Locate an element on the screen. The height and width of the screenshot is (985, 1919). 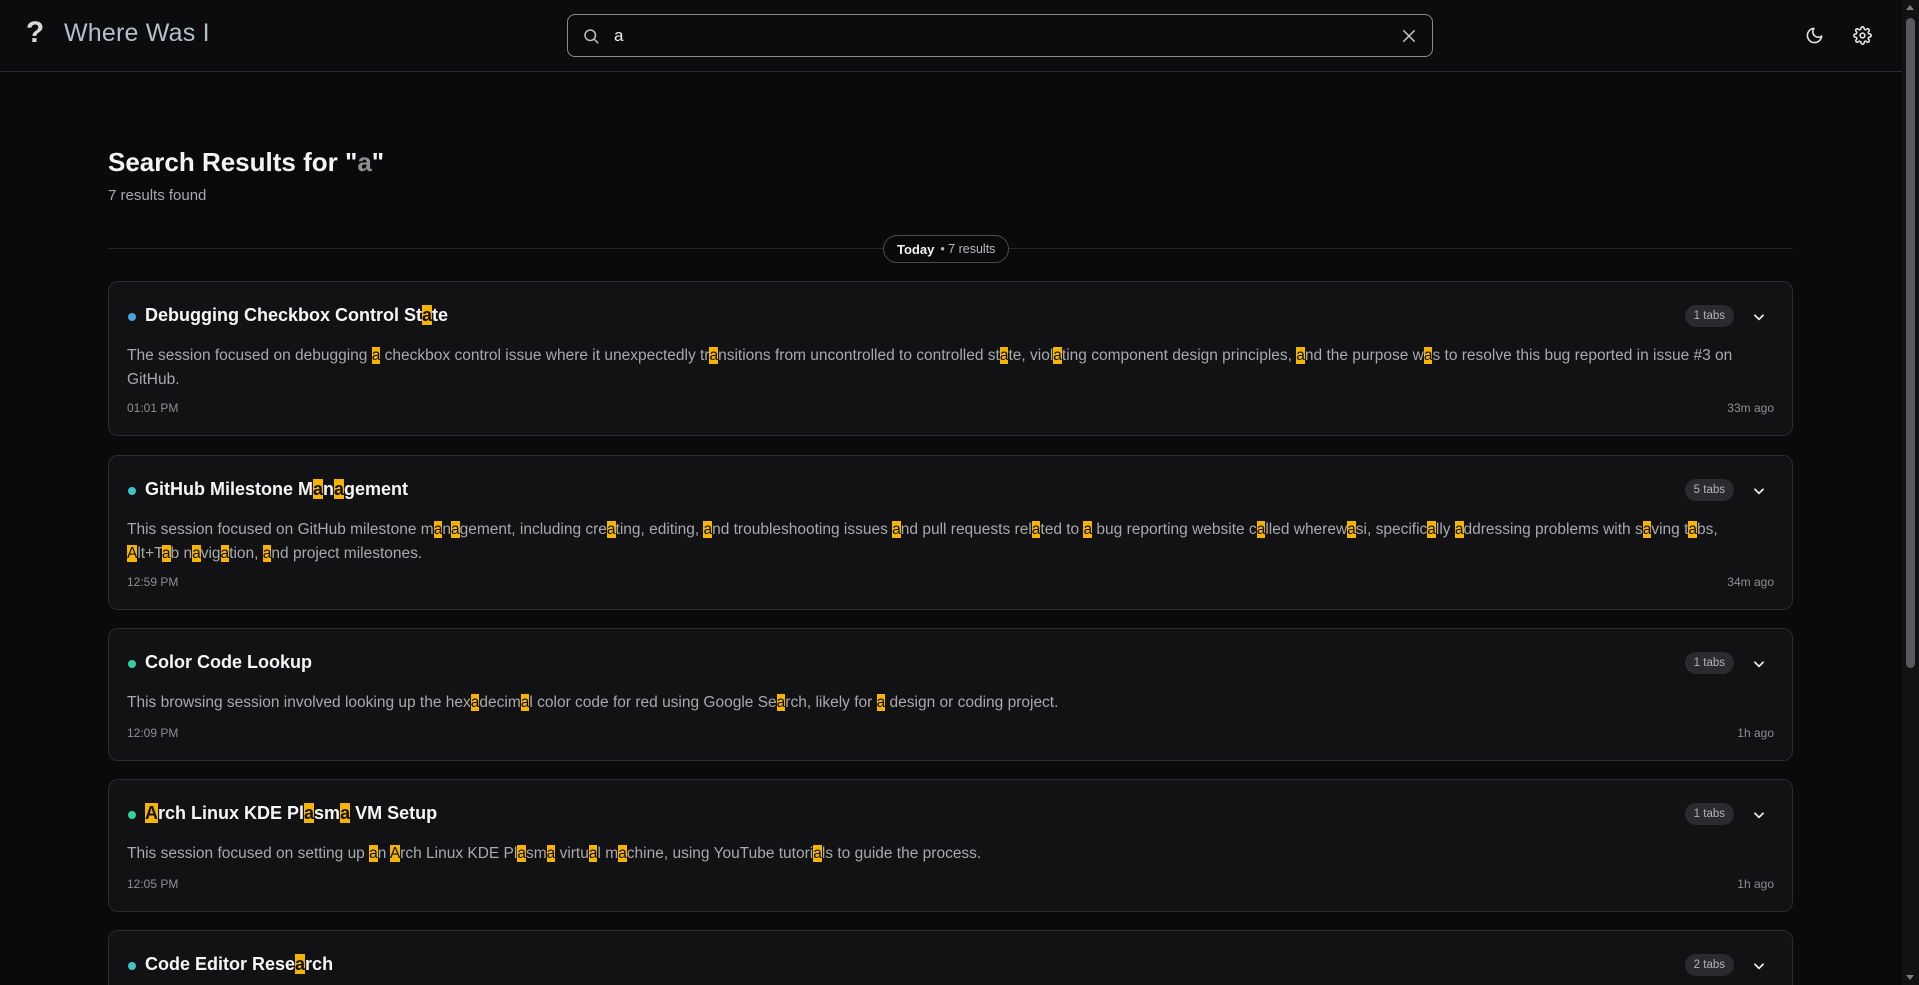
search-bar is located at coordinates (1000, 35).